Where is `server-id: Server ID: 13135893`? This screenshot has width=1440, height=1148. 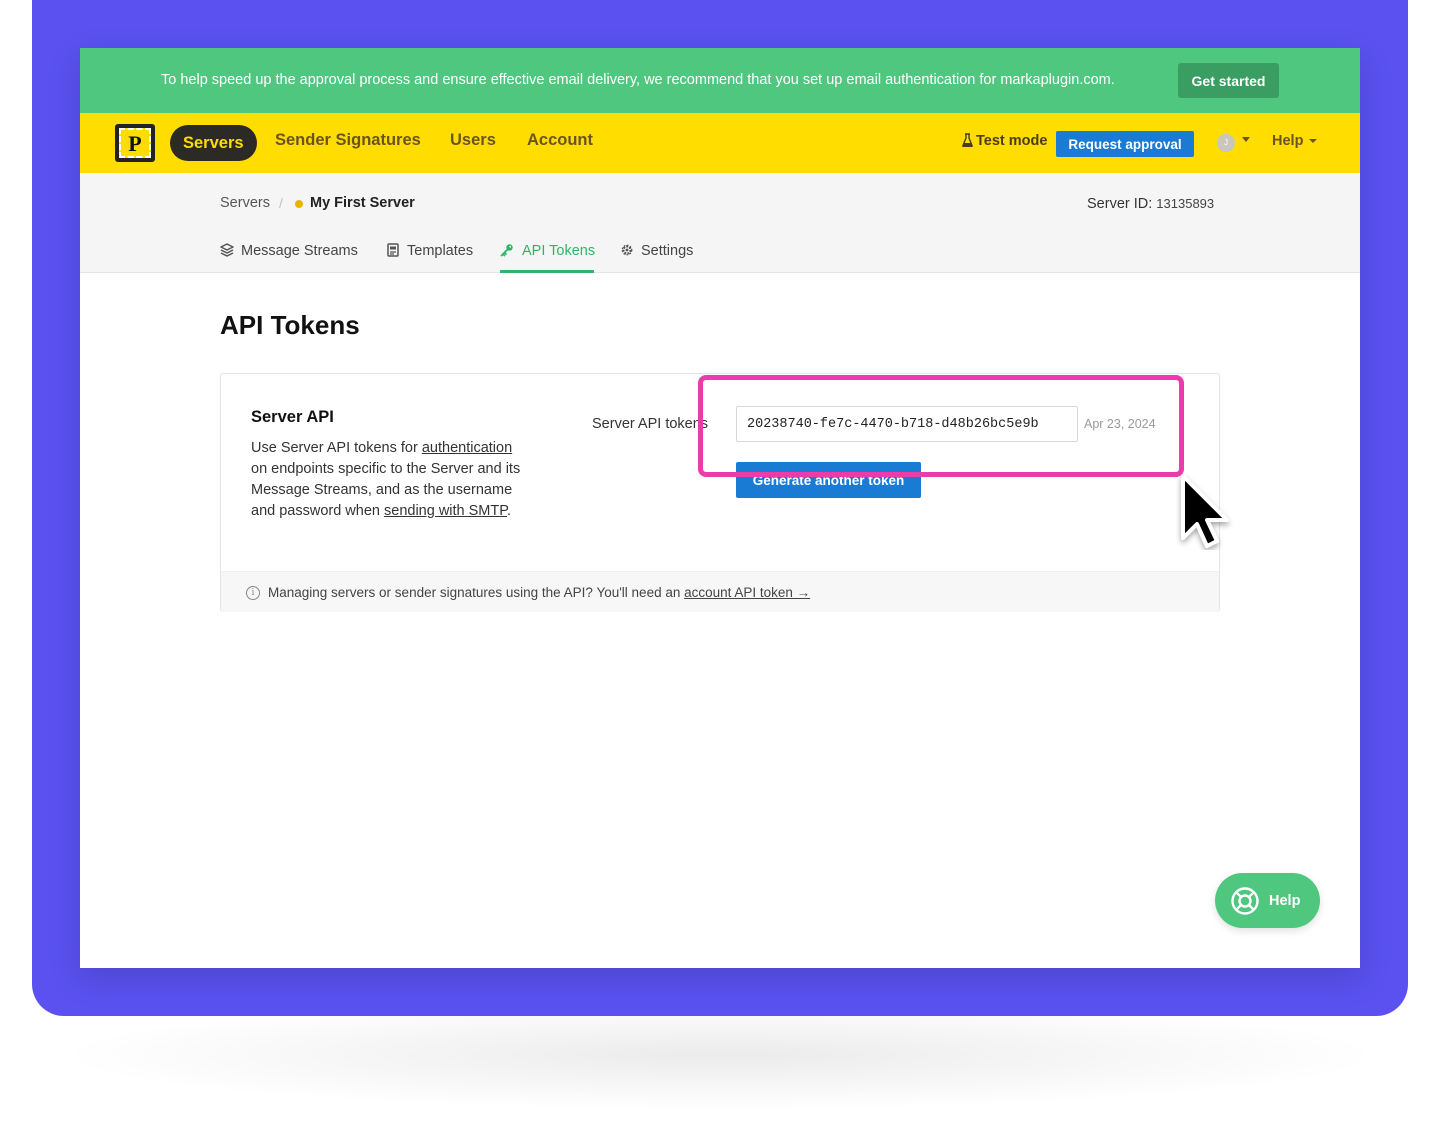 server-id: Server ID: 13135893 is located at coordinates (1150, 204).